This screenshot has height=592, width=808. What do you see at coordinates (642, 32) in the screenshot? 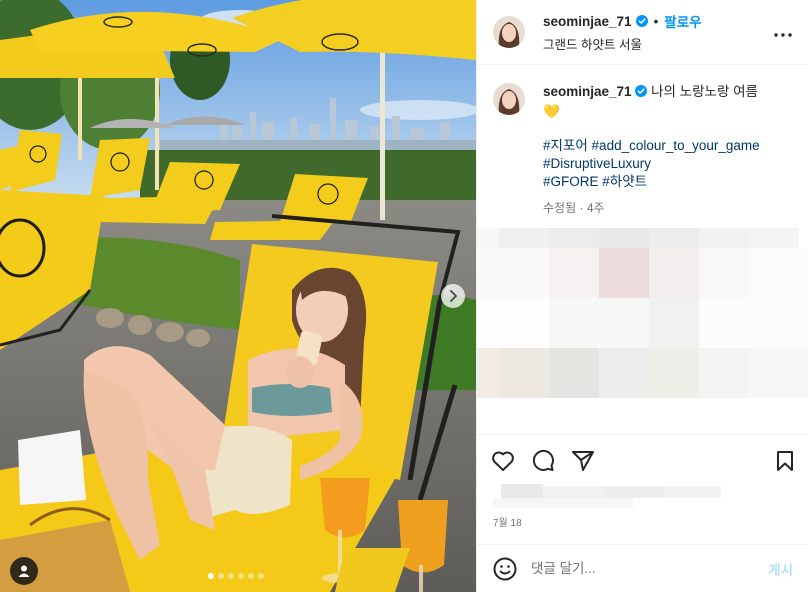
I see `post-header: seominjae_71 • 팔로우 그랜드 하얏트 서울` at bounding box center [642, 32].